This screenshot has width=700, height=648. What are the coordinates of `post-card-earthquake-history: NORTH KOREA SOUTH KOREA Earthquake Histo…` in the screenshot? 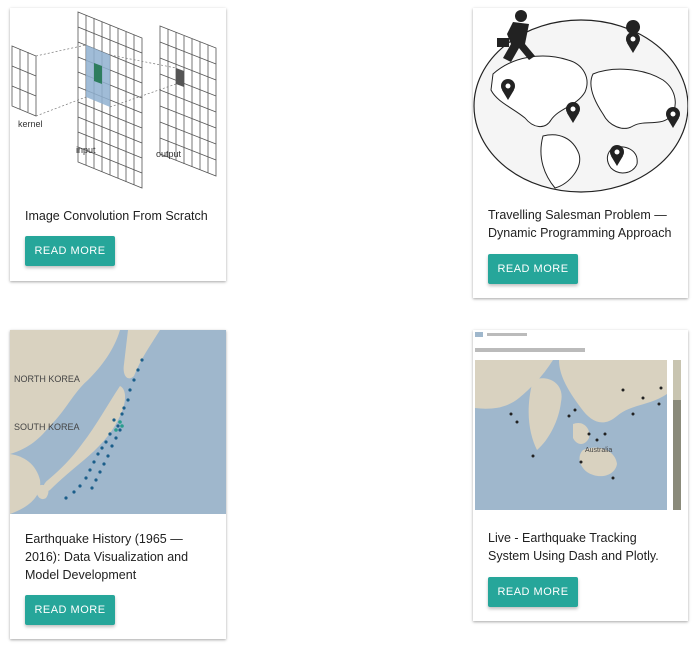 It's located at (118, 484).